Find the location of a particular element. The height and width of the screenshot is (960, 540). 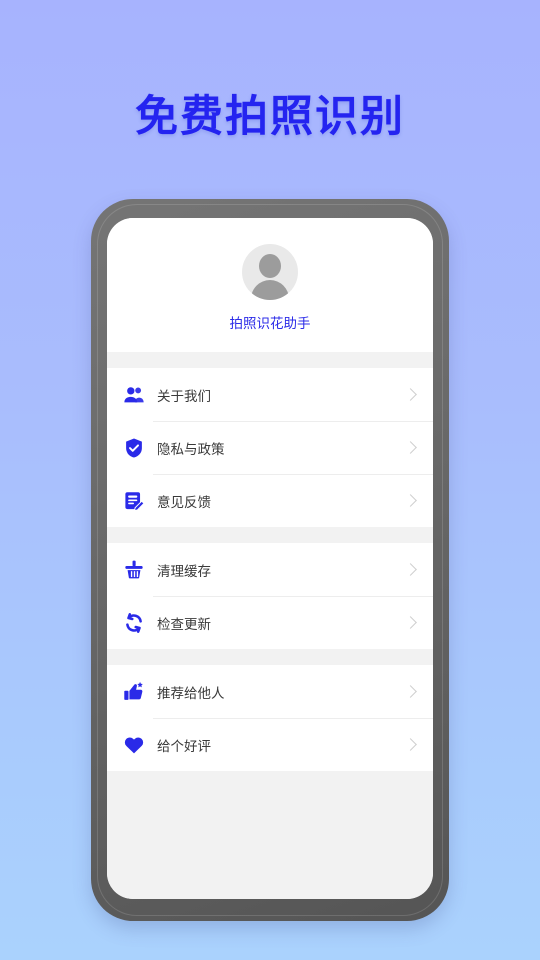

menu-item-label: 关于我们 is located at coordinates (184, 396).